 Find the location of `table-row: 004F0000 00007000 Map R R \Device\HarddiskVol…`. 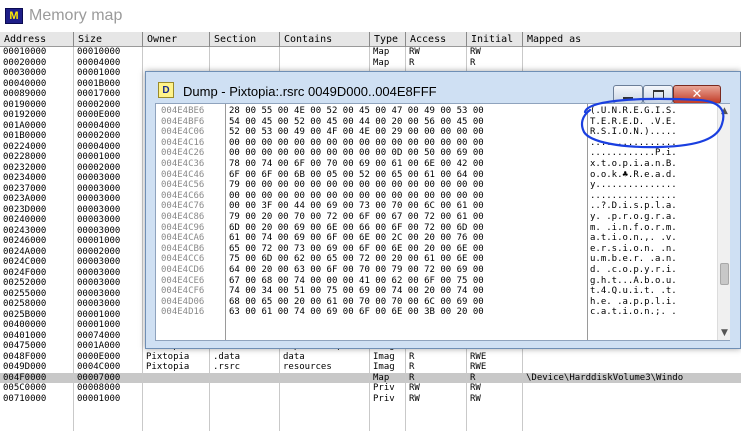

table-row: 004F0000 00007000 Map R R \Device\HarddiskVol… is located at coordinates (370, 377).